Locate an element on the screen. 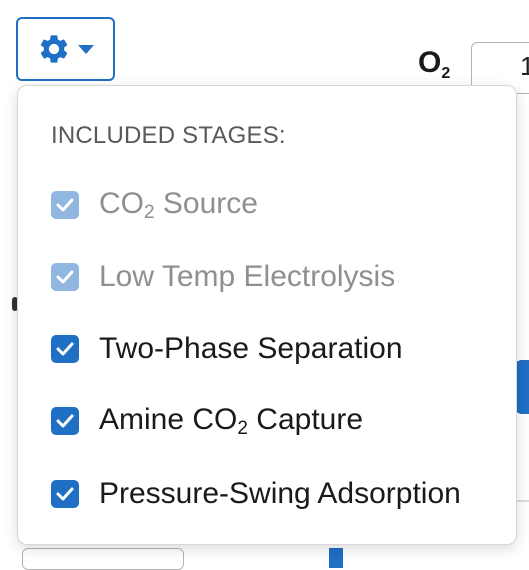 This screenshot has height=570, width=529. stage-label: Two-Phase Separation is located at coordinates (251, 348).